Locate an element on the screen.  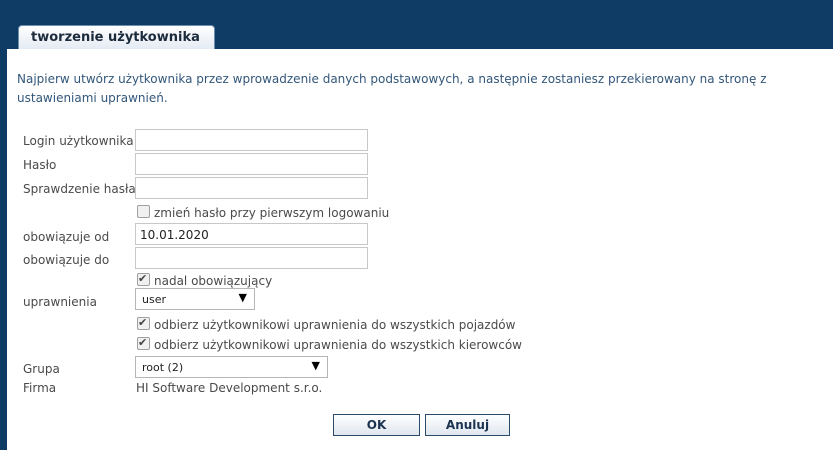
company-value: HI Software Development s.r.o. is located at coordinates (229, 388).